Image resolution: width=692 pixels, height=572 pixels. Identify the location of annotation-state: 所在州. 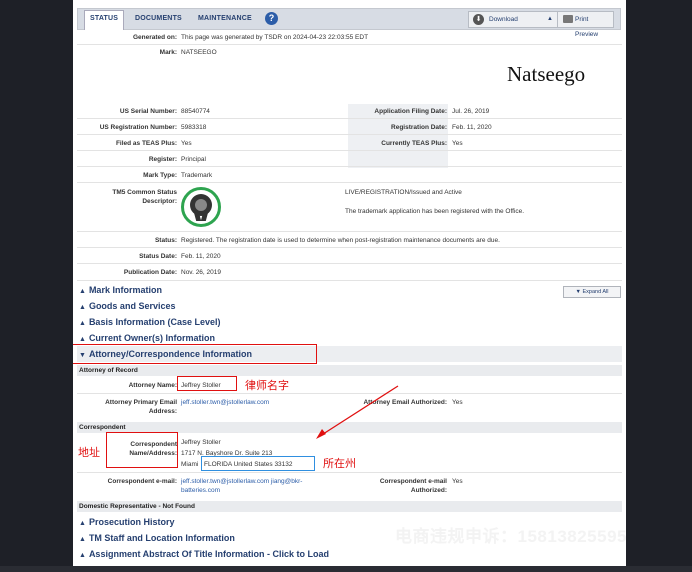
(339, 464).